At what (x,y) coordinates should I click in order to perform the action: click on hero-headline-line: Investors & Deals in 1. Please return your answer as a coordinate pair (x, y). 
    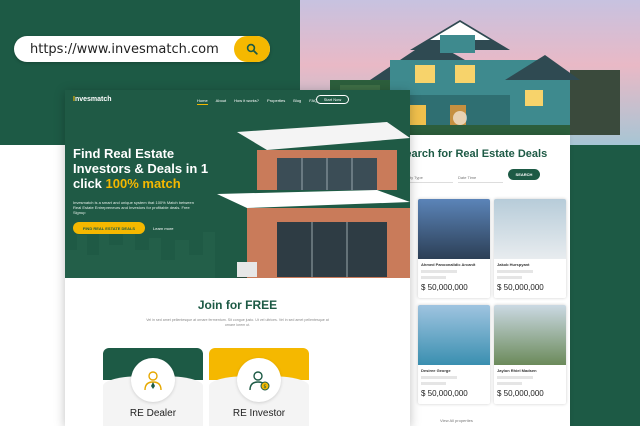
    Looking at the image, I should click on (141, 168).